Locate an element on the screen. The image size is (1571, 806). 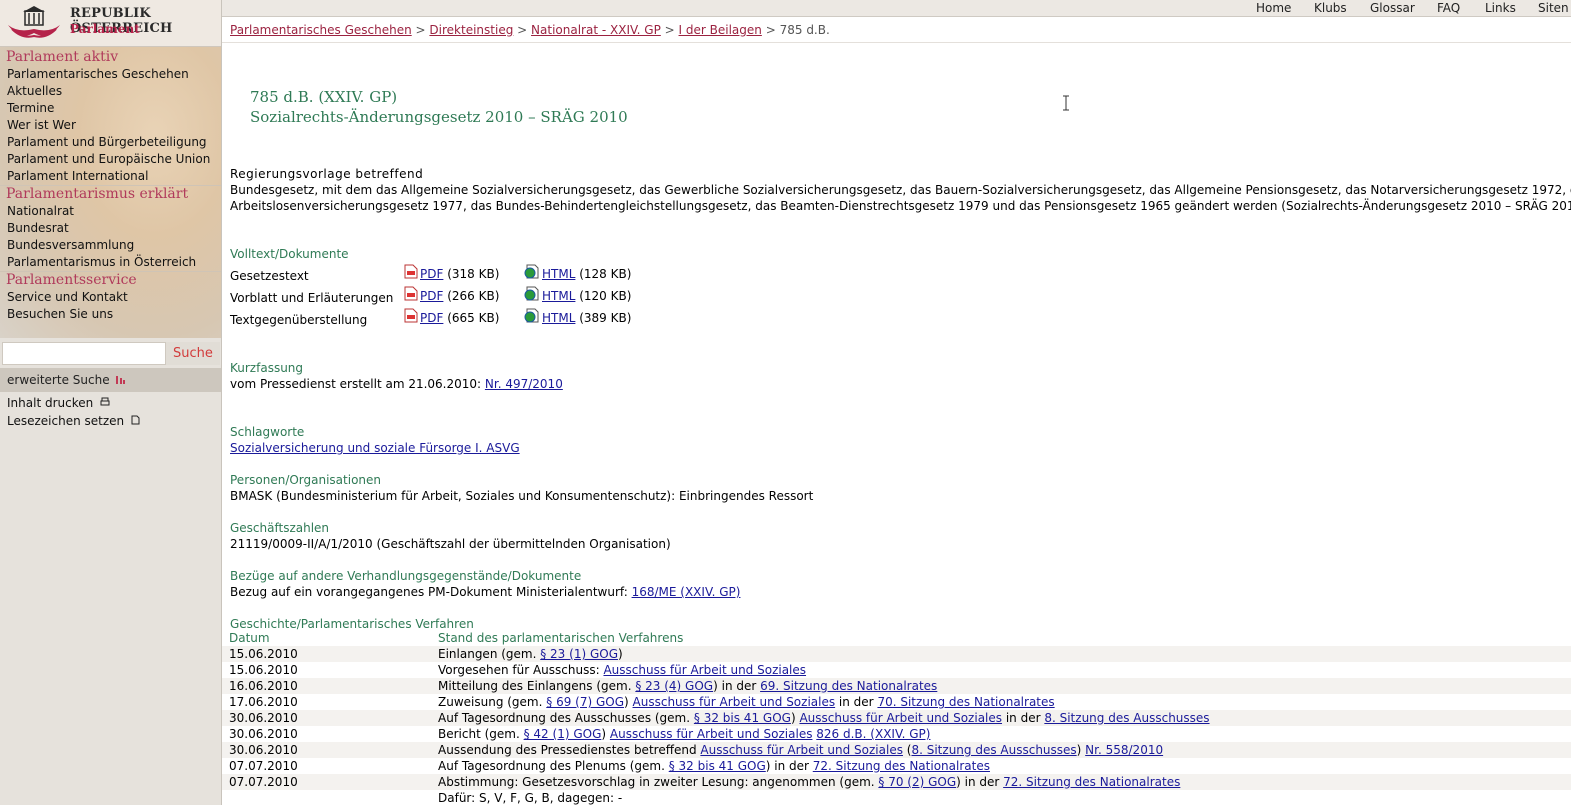
history-link: § 23 (4) GOG is located at coordinates (674, 686).